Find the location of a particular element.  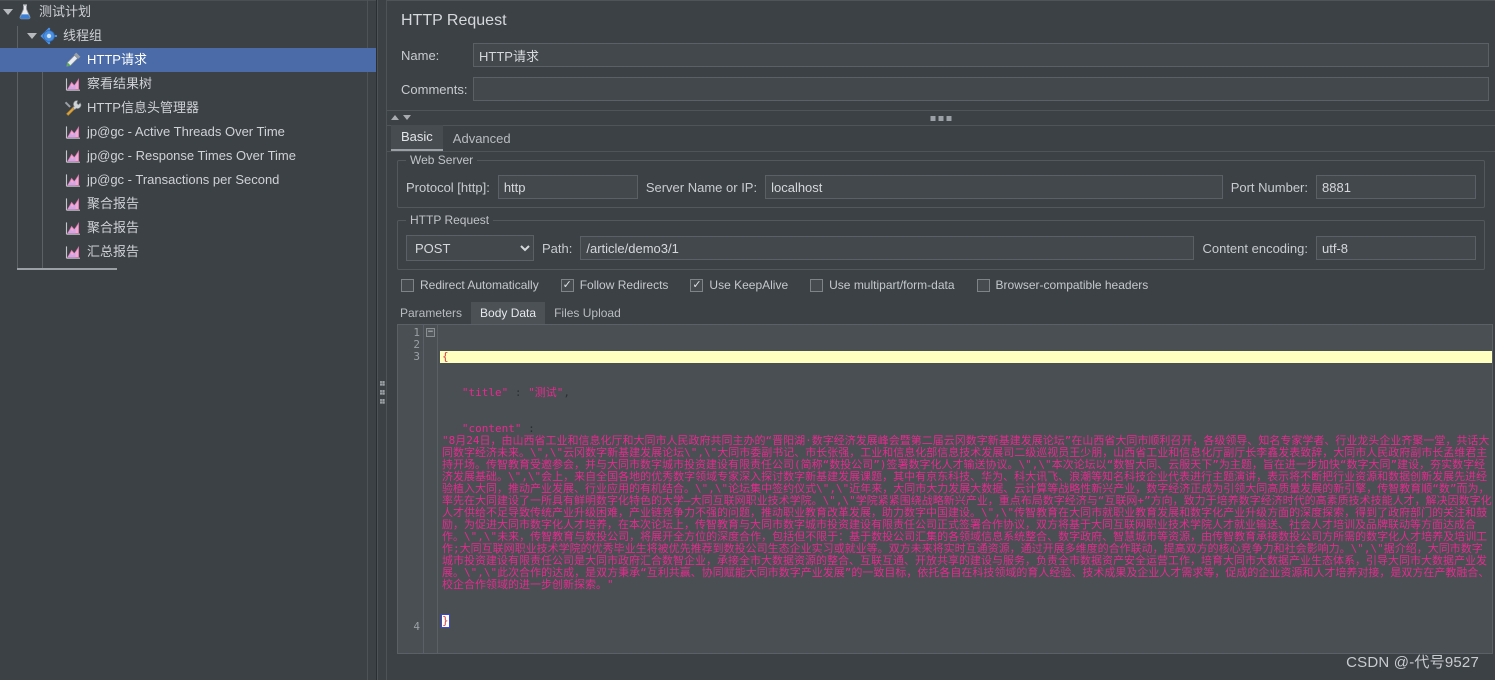

checkbox-3: Use multipart/form-data is located at coordinates (882, 285).